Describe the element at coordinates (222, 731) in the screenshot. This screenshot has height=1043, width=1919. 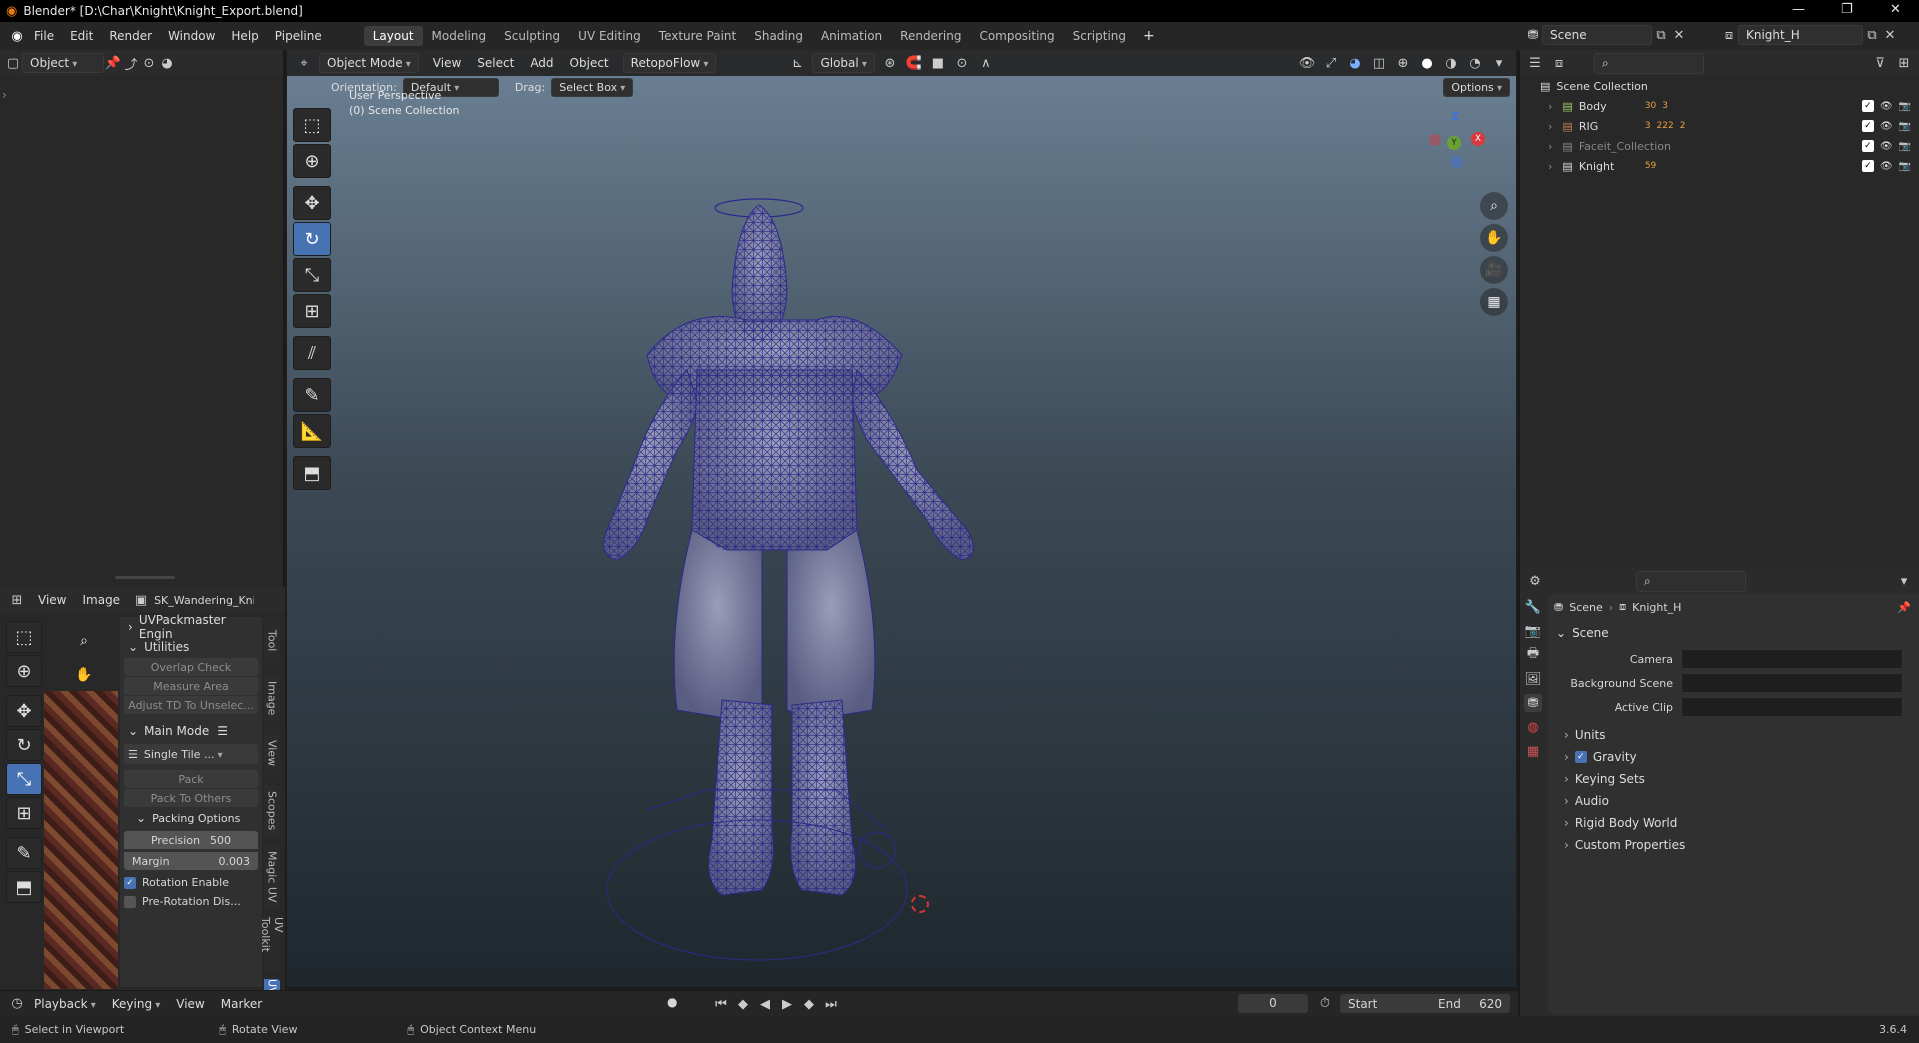
I see `list-icon: ☰` at that location.